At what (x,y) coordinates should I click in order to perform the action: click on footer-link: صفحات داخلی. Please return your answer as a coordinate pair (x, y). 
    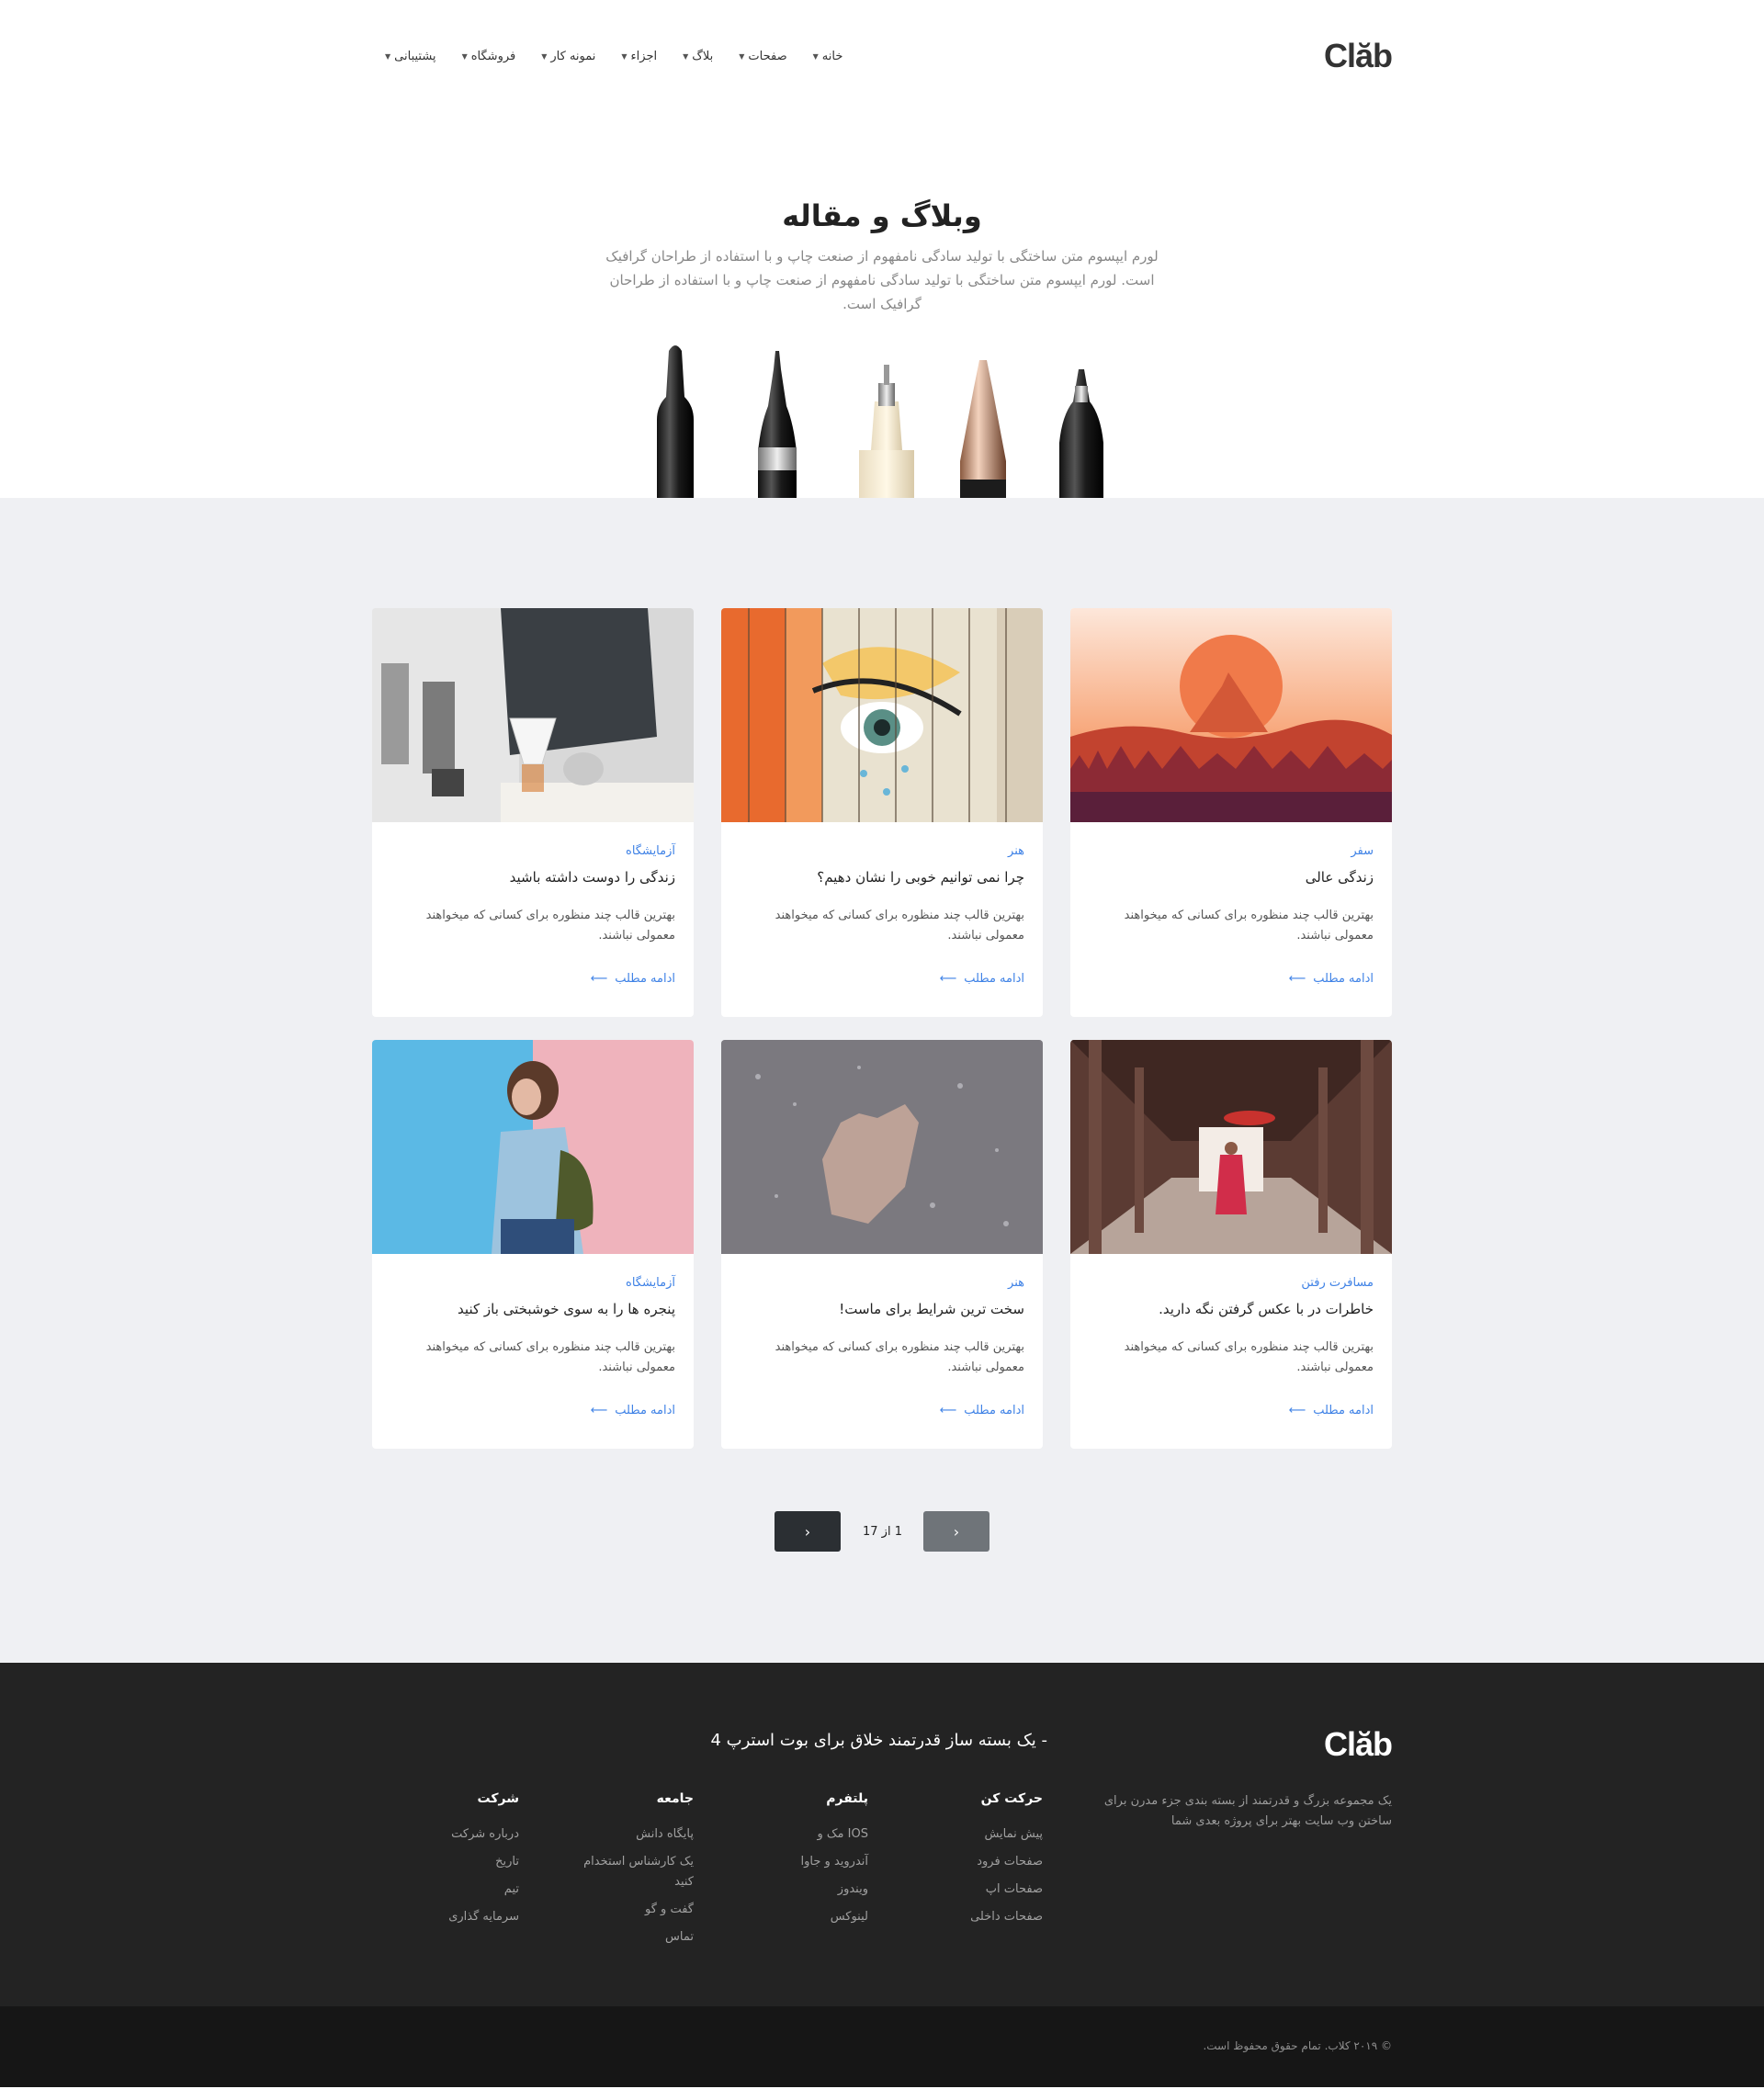
    Looking at the image, I should click on (1006, 1917).